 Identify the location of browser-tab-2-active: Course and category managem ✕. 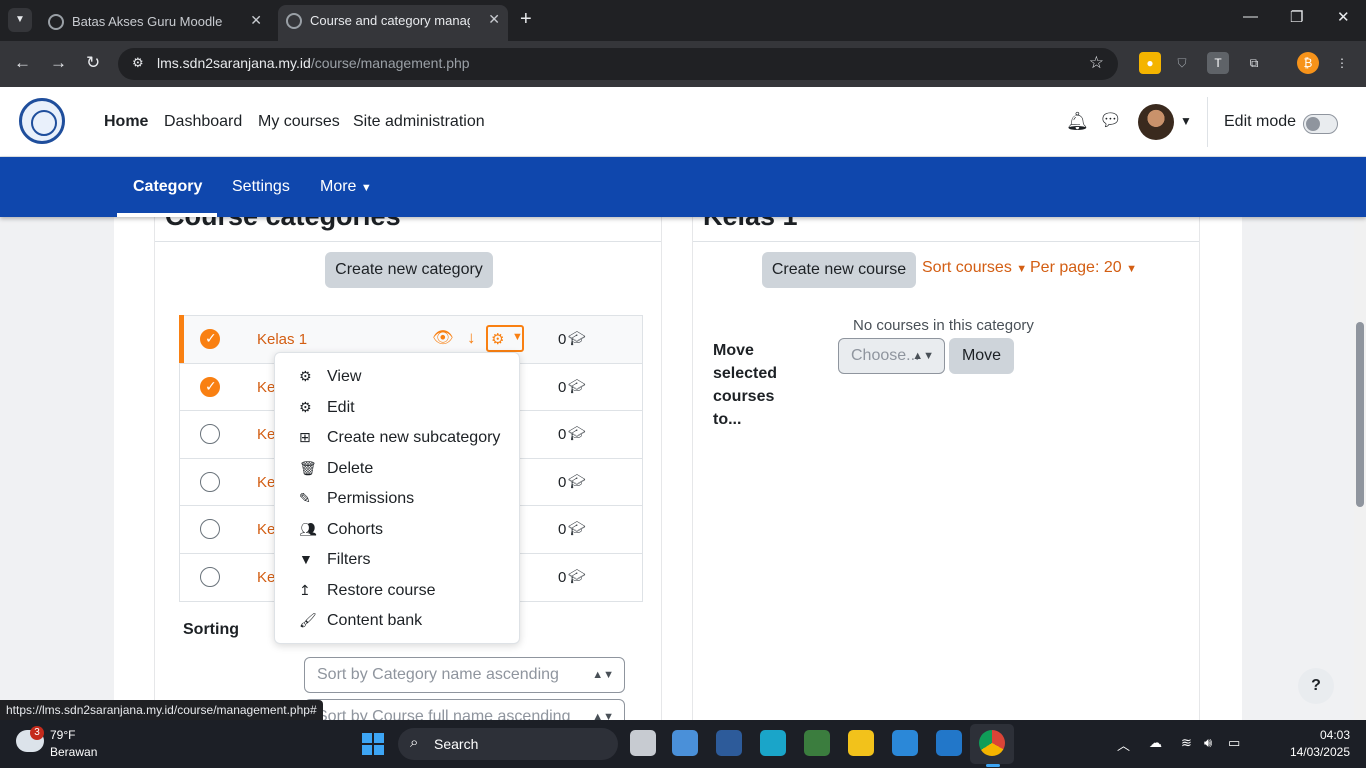
(393, 23).